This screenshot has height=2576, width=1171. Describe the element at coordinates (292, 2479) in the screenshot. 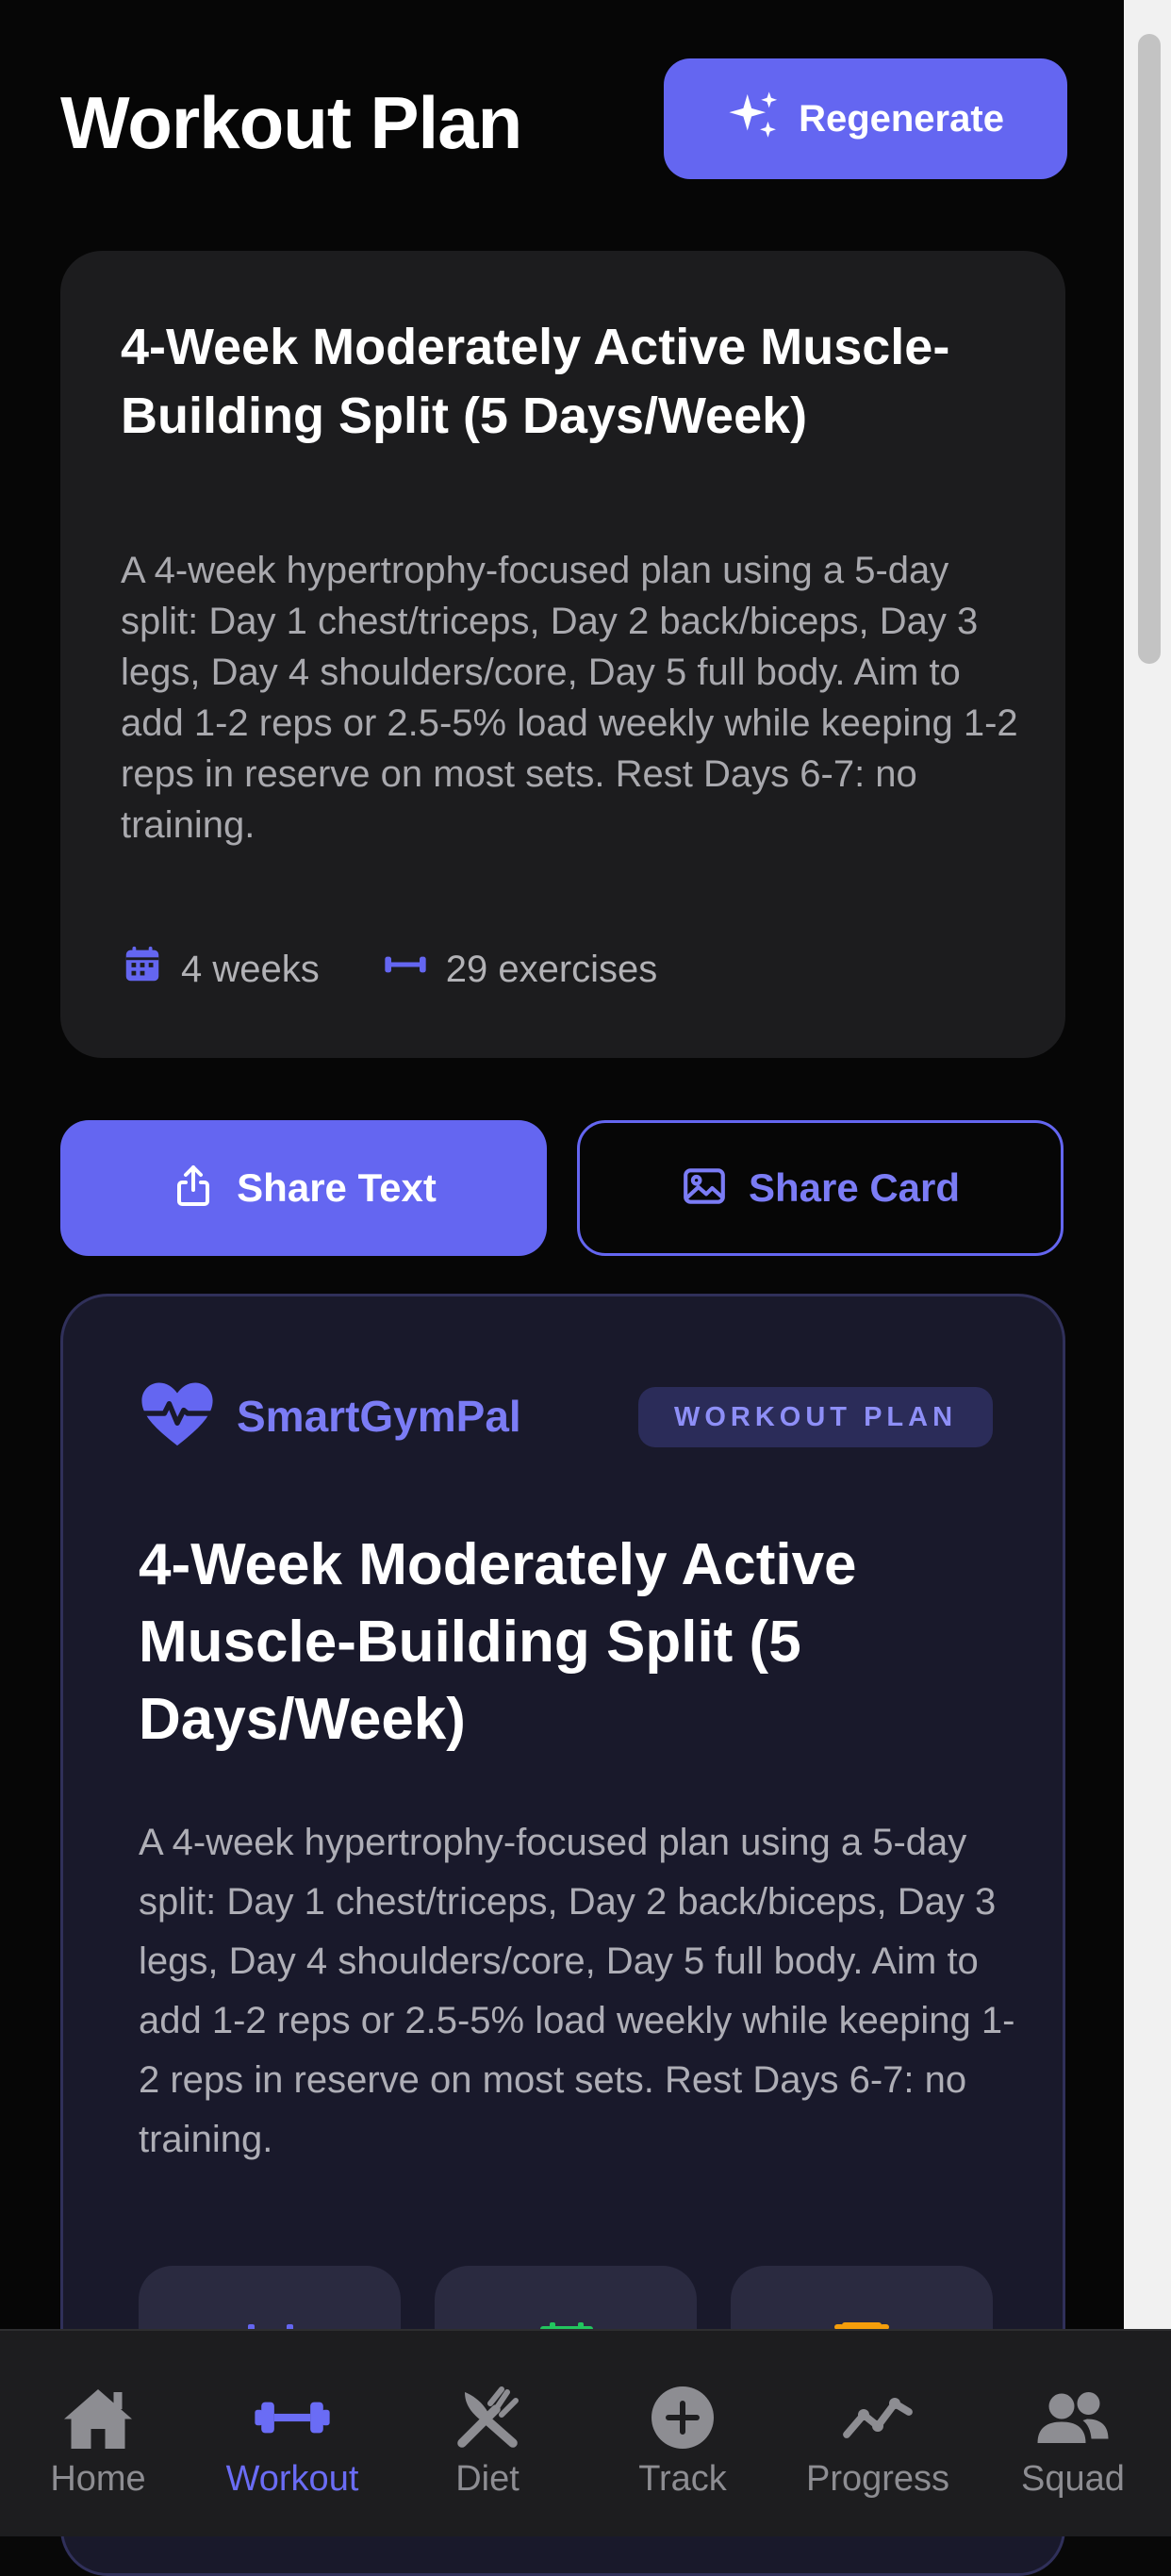

I see `tab-workout-label: Workout` at that location.